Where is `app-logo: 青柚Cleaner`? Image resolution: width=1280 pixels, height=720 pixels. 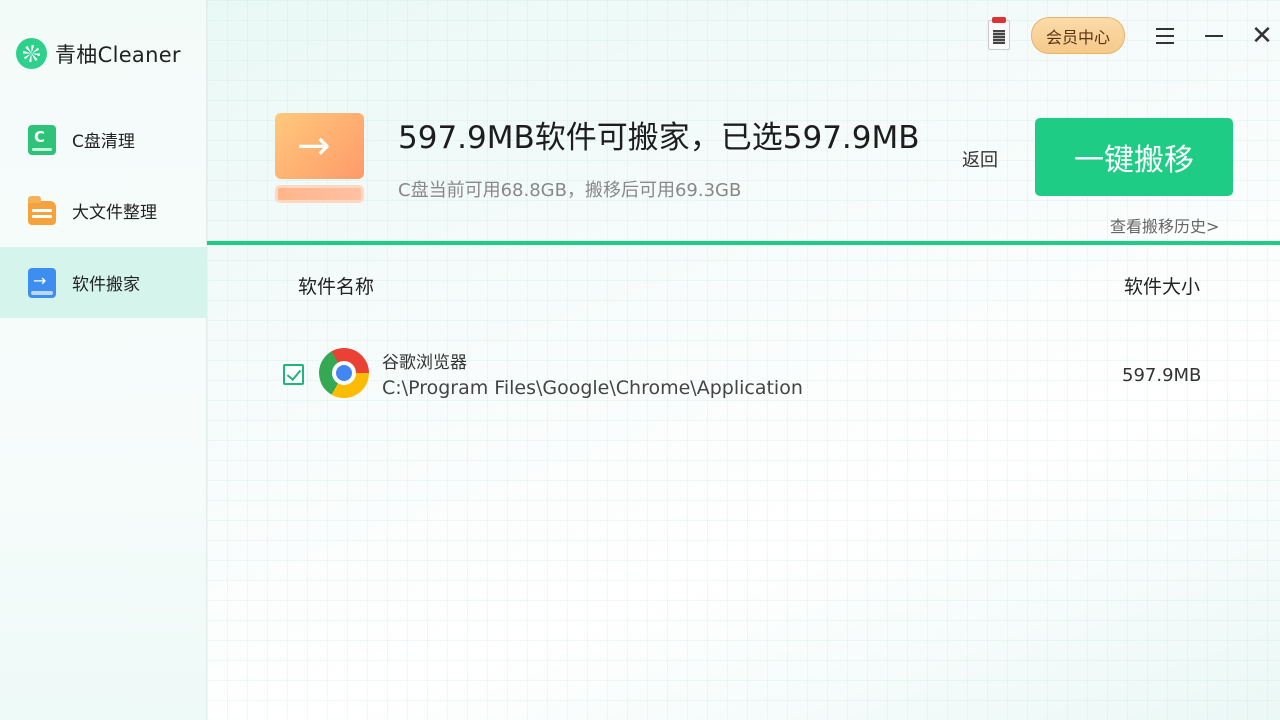 app-logo: 青柚Cleaner is located at coordinates (98, 53).